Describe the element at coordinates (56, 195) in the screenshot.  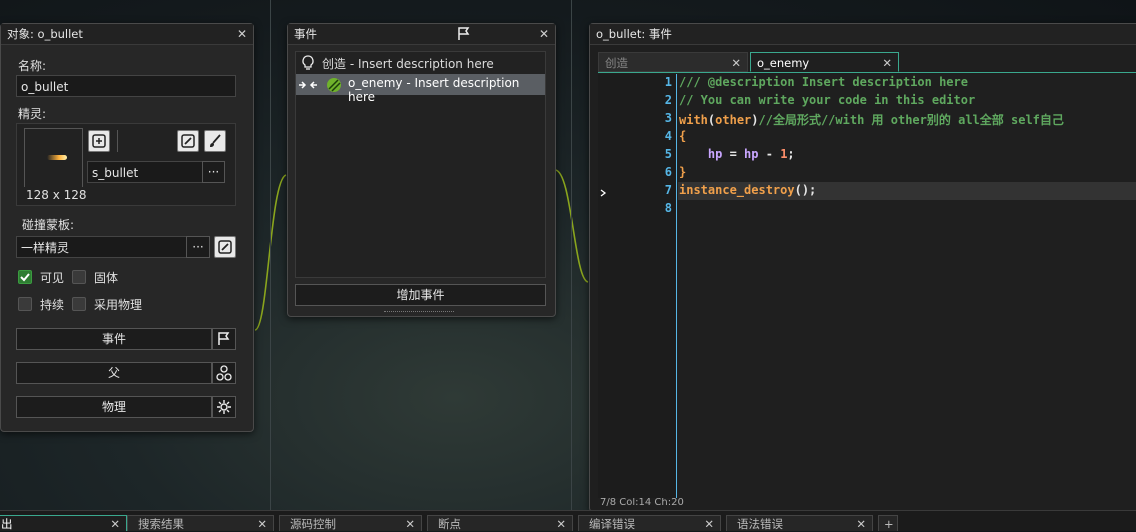
I see `sprite-size-label: 128 x 128` at that location.